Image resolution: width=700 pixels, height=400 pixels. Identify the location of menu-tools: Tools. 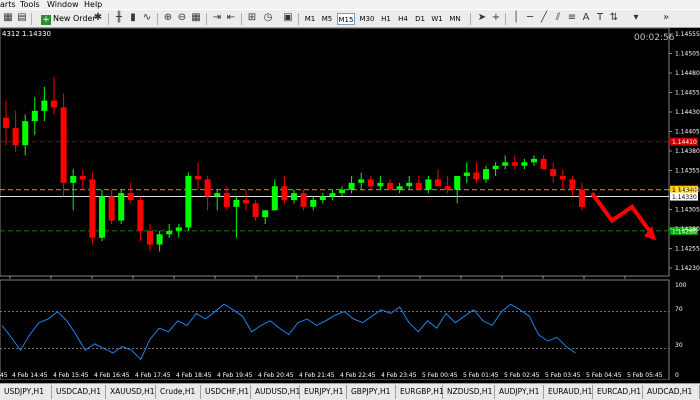
(30, 4).